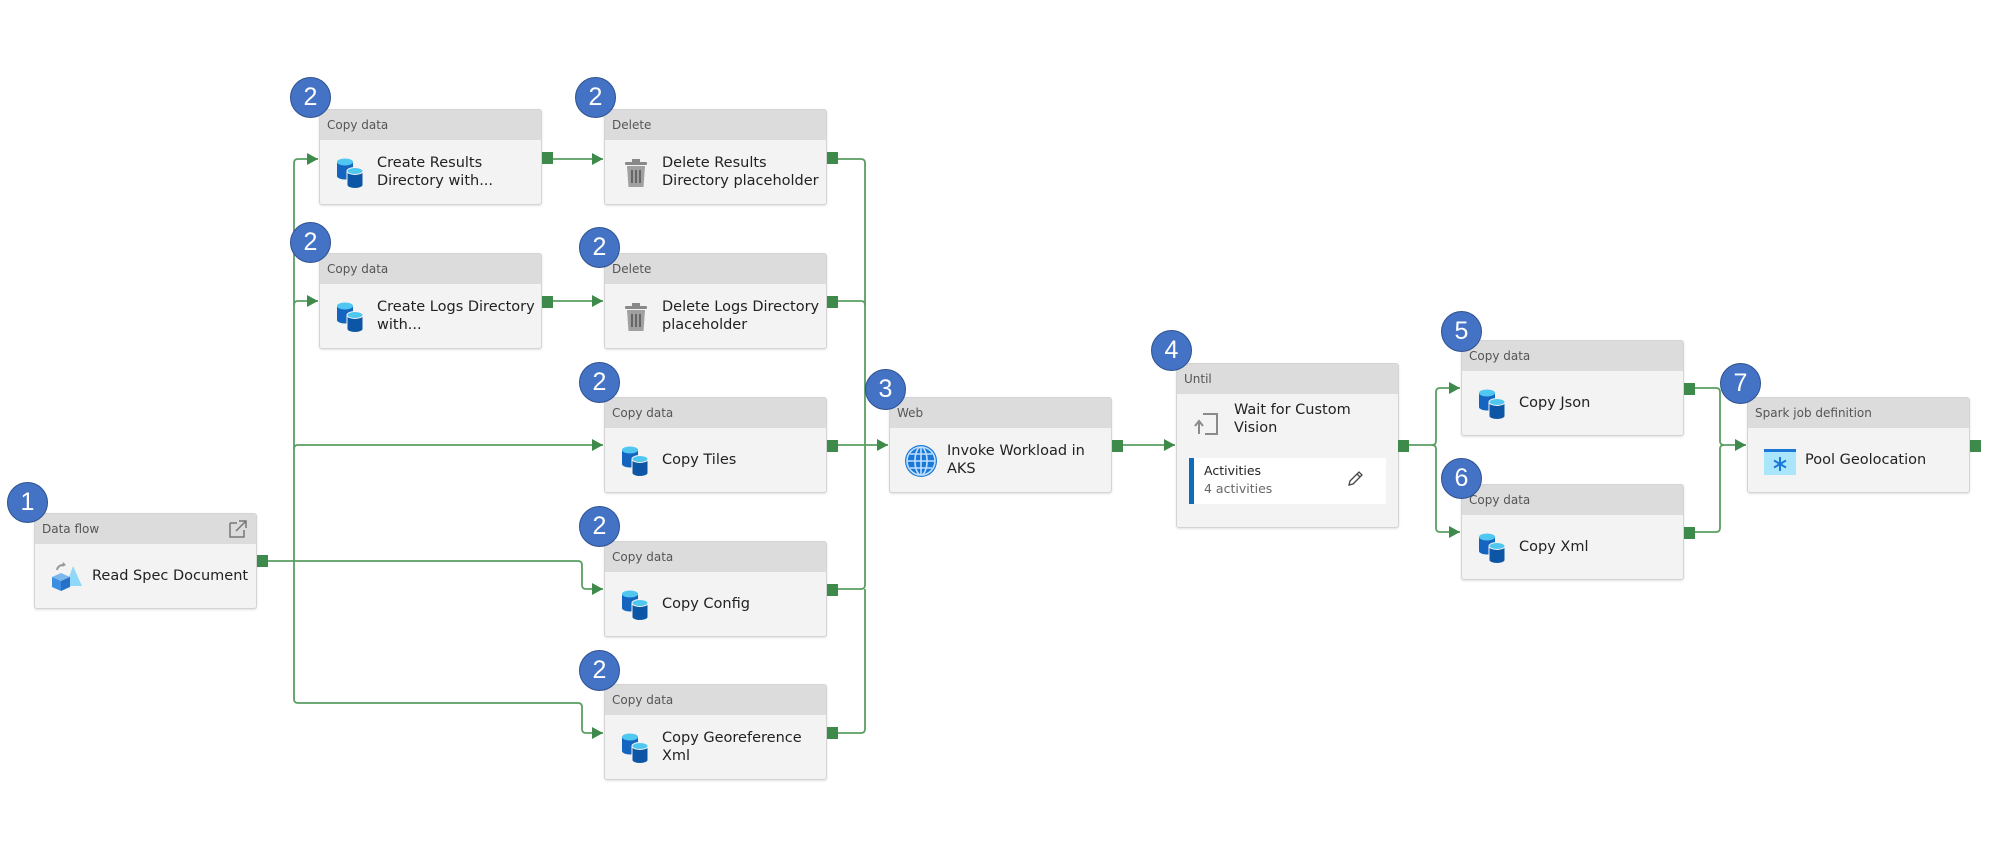 This screenshot has width=1995, height=845. What do you see at coordinates (1858, 445) in the screenshot?
I see `activity-pool-geolocation: Spark job definition Pool Geolocation` at bounding box center [1858, 445].